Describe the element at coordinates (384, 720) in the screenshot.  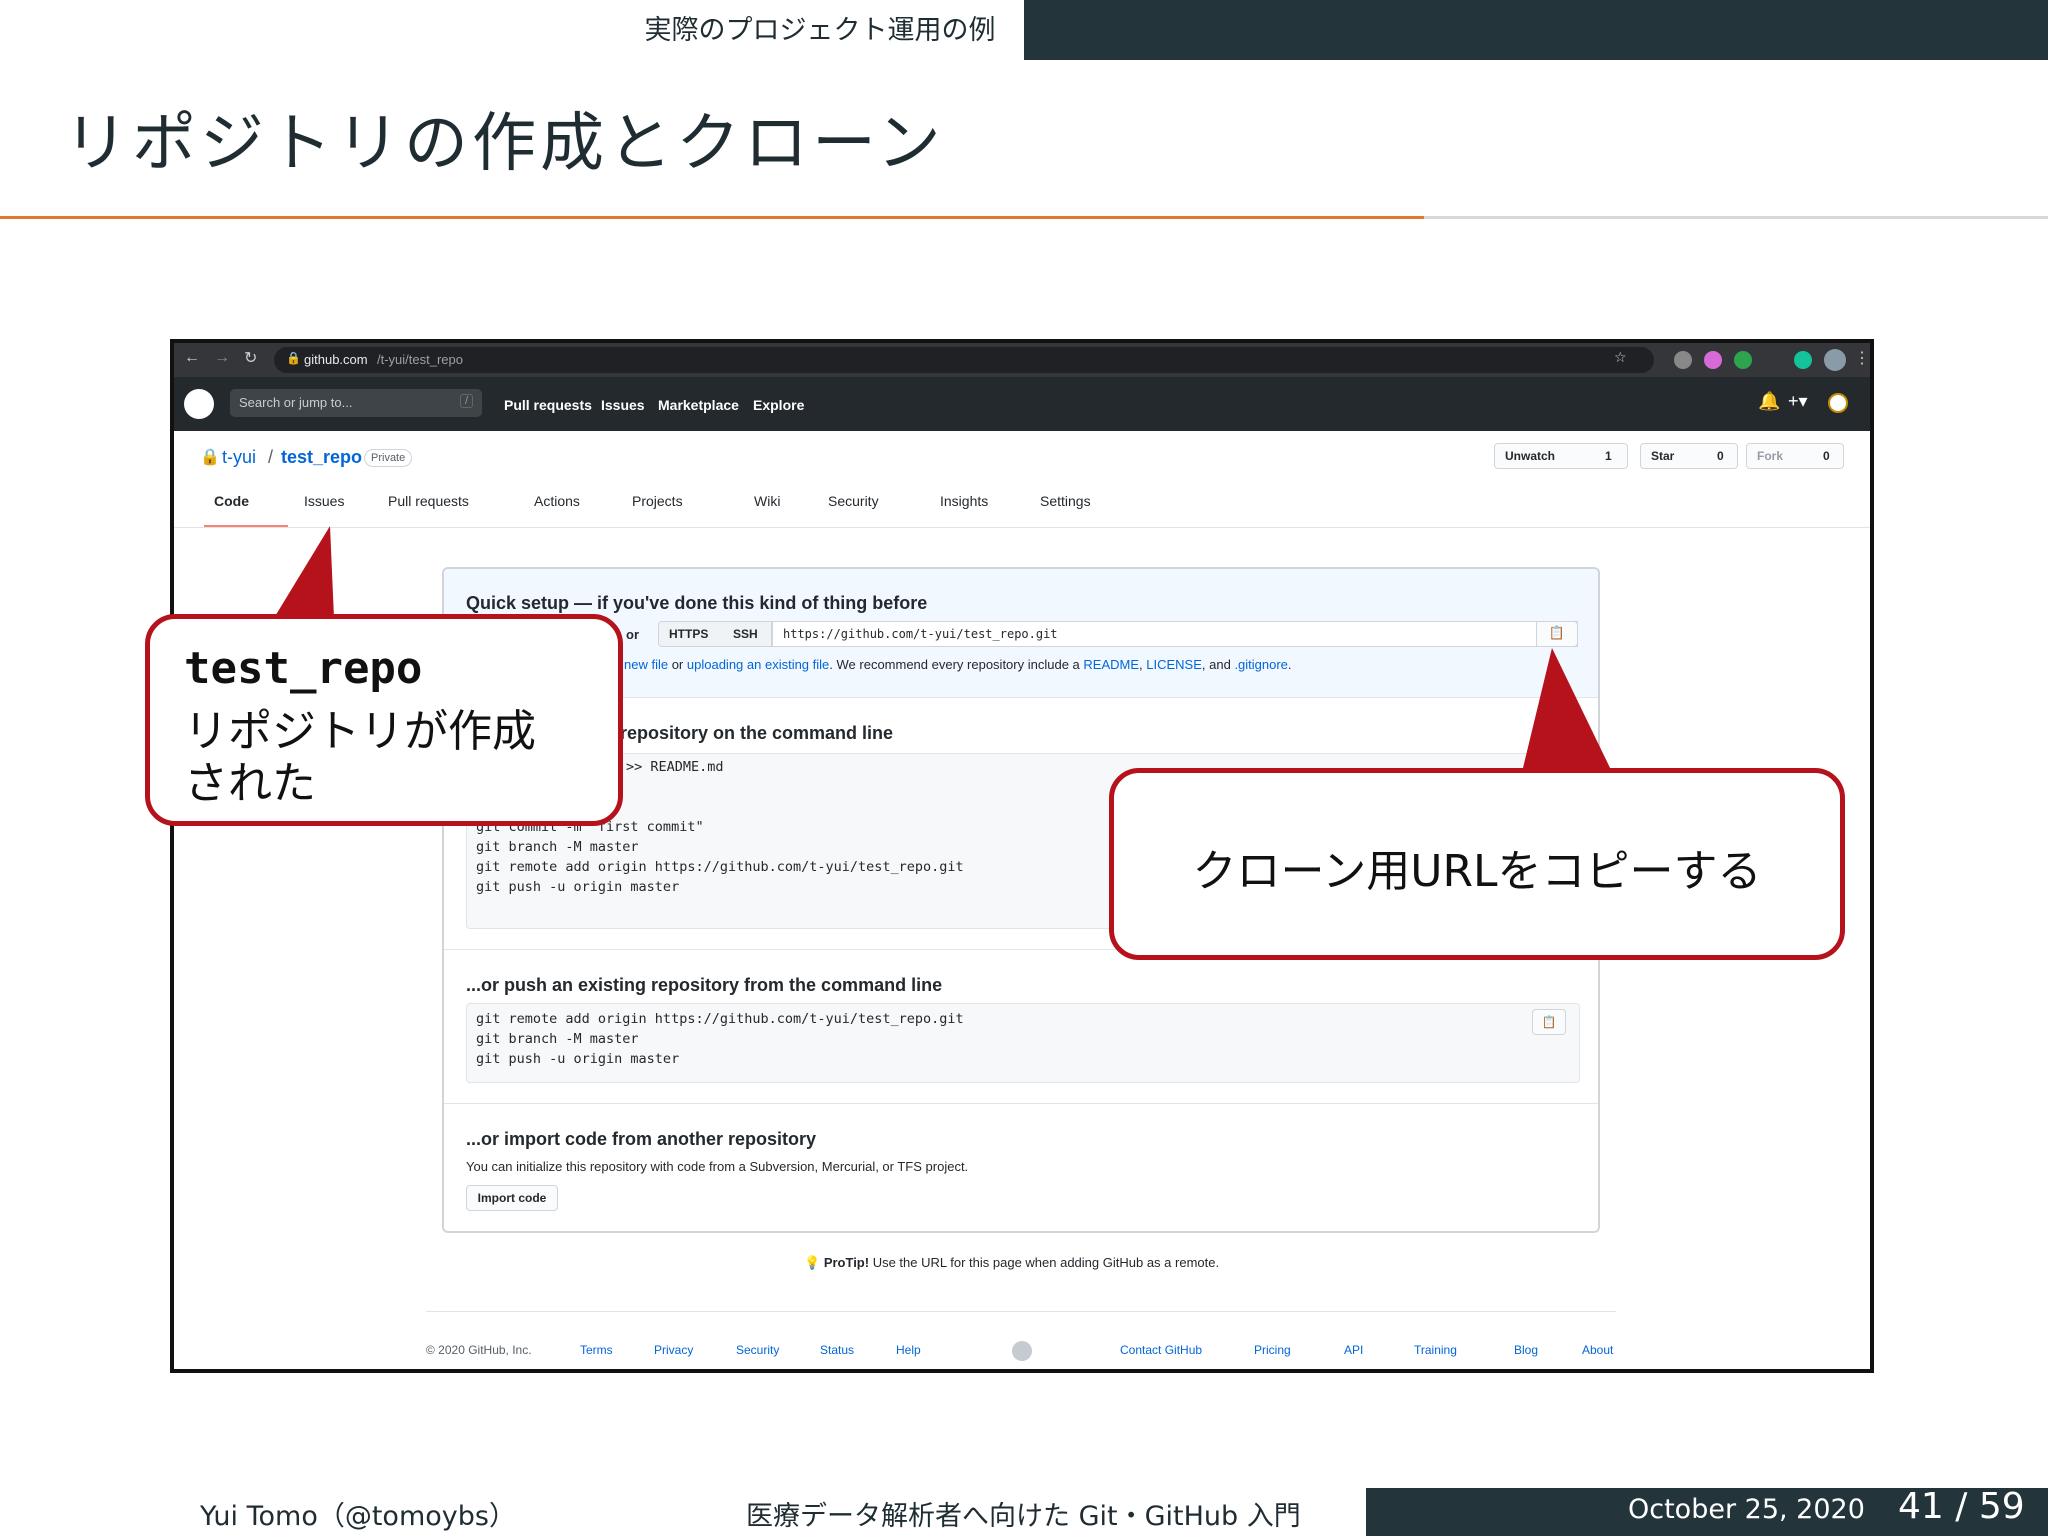
I see `left-callout: test_repo リポジトリが作成 された` at that location.